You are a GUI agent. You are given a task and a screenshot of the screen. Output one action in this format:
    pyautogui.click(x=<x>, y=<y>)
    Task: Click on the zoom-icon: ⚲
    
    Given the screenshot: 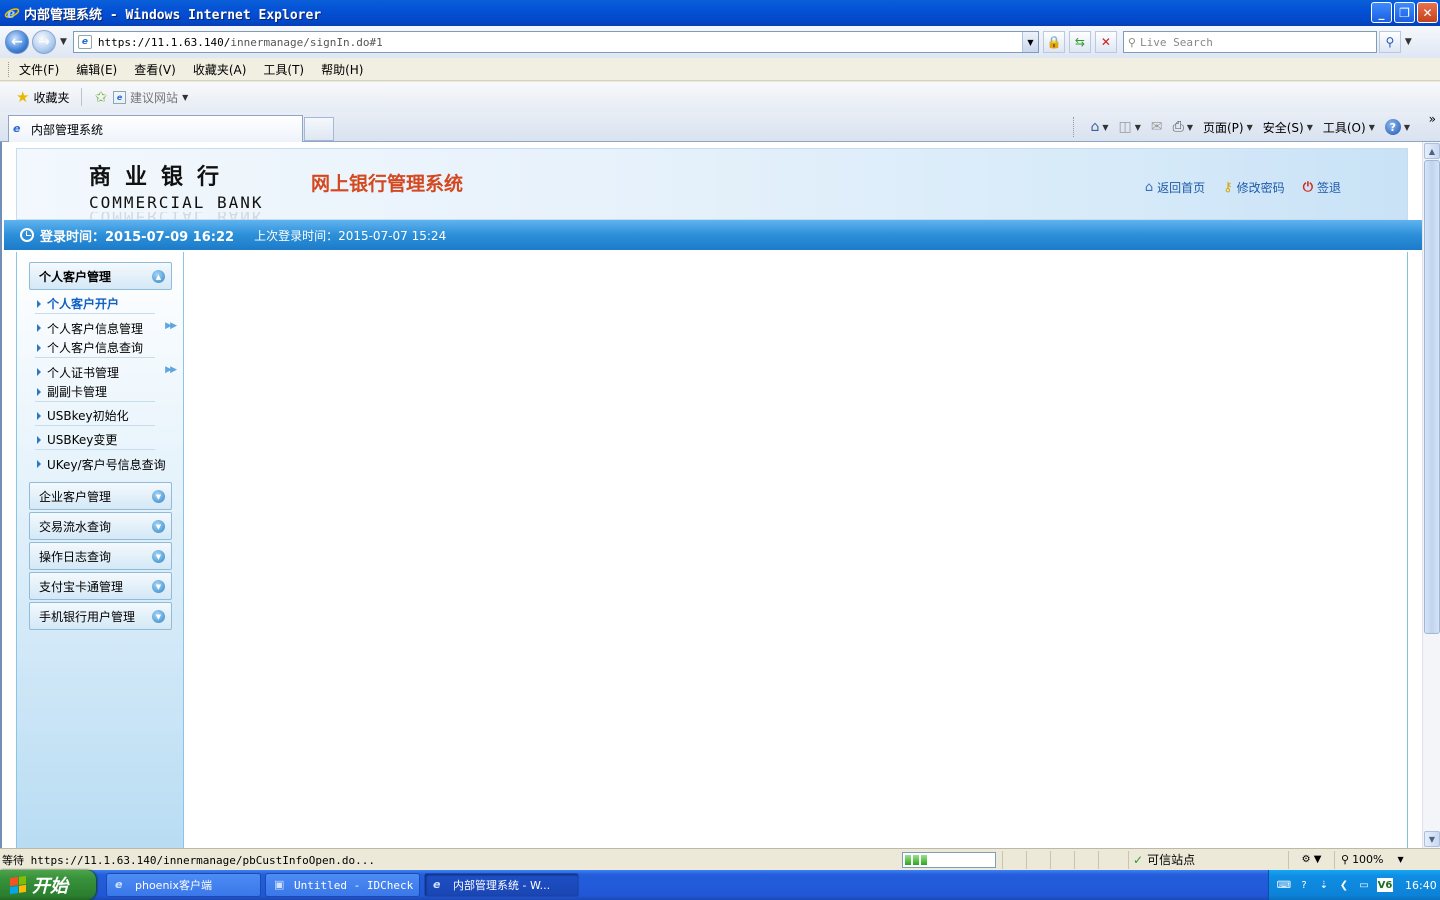 What is the action you would take?
    pyautogui.click(x=1345, y=859)
    